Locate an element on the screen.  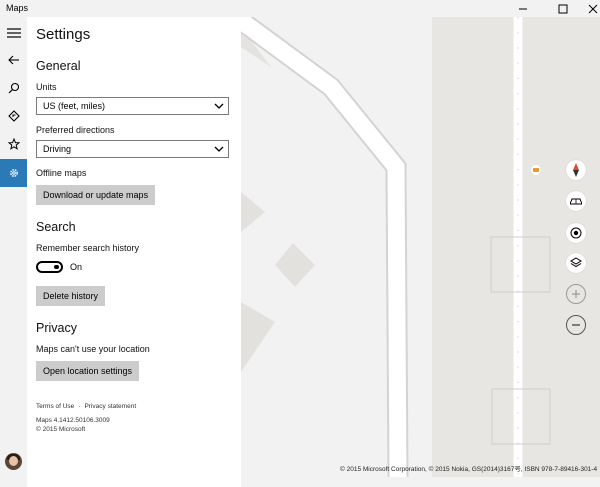
zoom-in-icon is located at coordinates (576, 294).